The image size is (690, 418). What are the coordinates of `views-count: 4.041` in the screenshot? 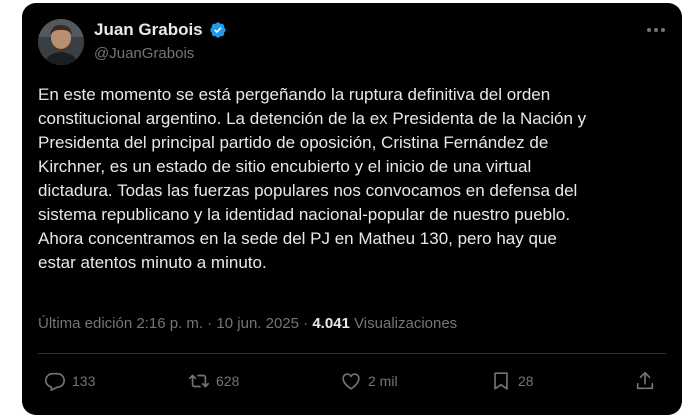 It's located at (331, 323).